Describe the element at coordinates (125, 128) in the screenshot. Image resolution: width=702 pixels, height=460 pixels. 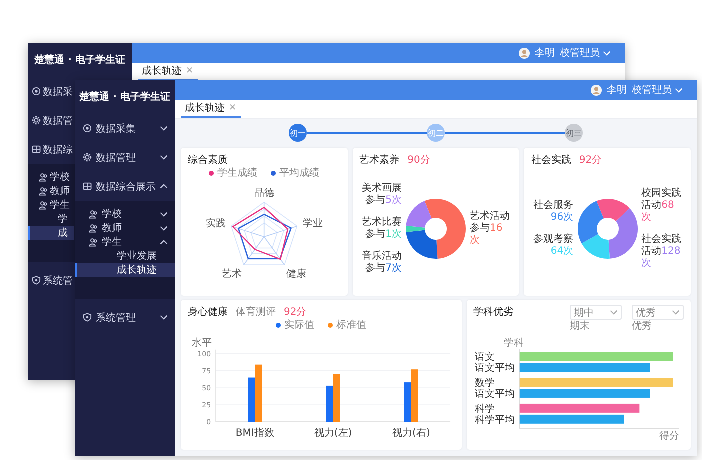
I see `menu-item: 数据采集` at that location.